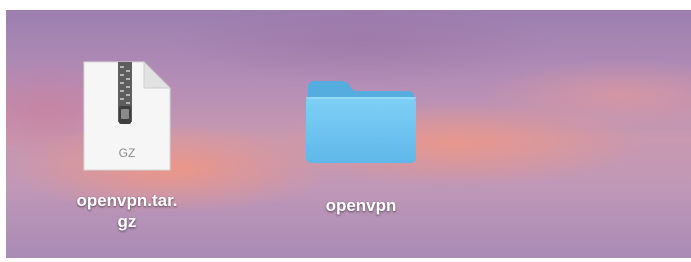  Describe the element at coordinates (361, 122) in the screenshot. I see `folder-icon` at that location.